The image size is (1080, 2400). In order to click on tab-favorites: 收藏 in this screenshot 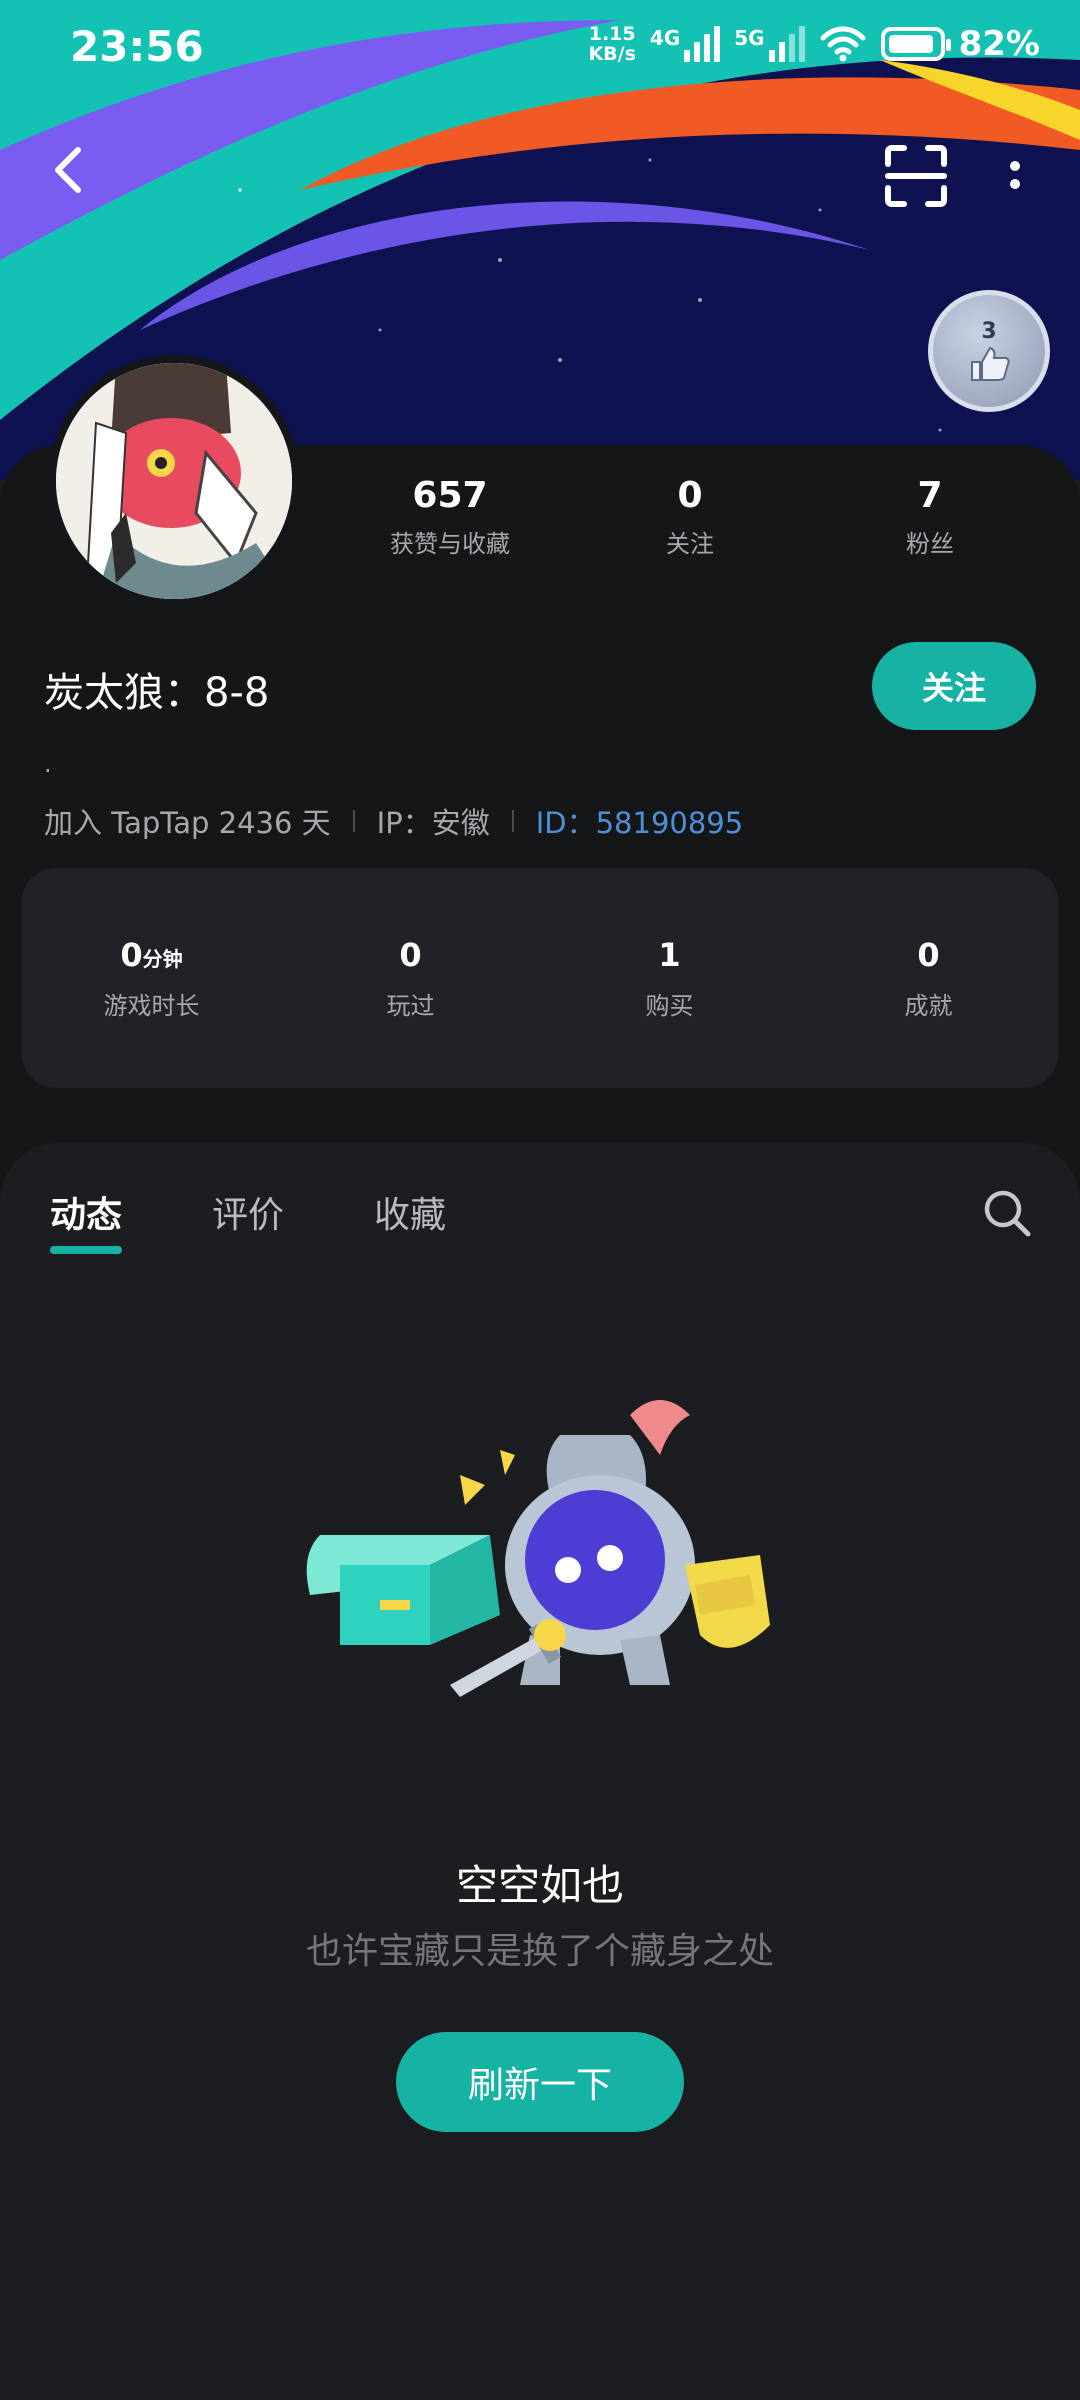, I will do `click(410, 1212)`.